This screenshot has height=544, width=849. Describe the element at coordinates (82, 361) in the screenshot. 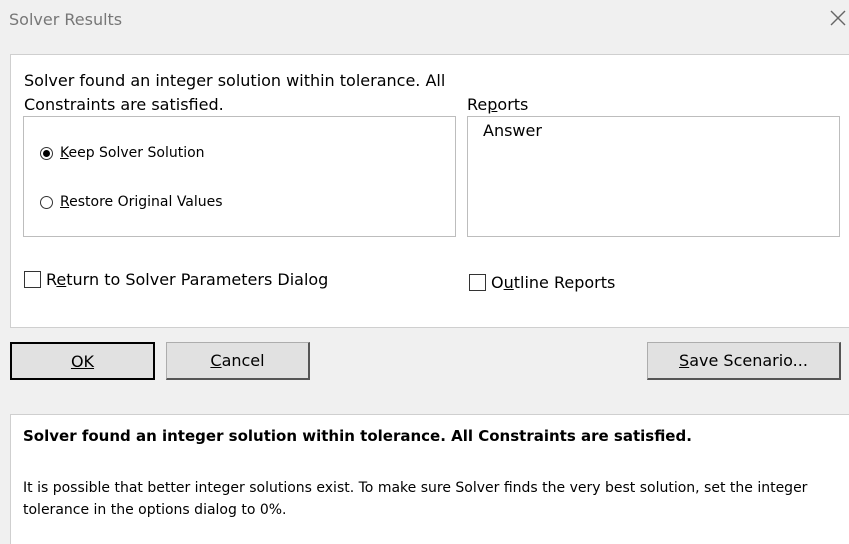

I see `ok-button: OK` at that location.